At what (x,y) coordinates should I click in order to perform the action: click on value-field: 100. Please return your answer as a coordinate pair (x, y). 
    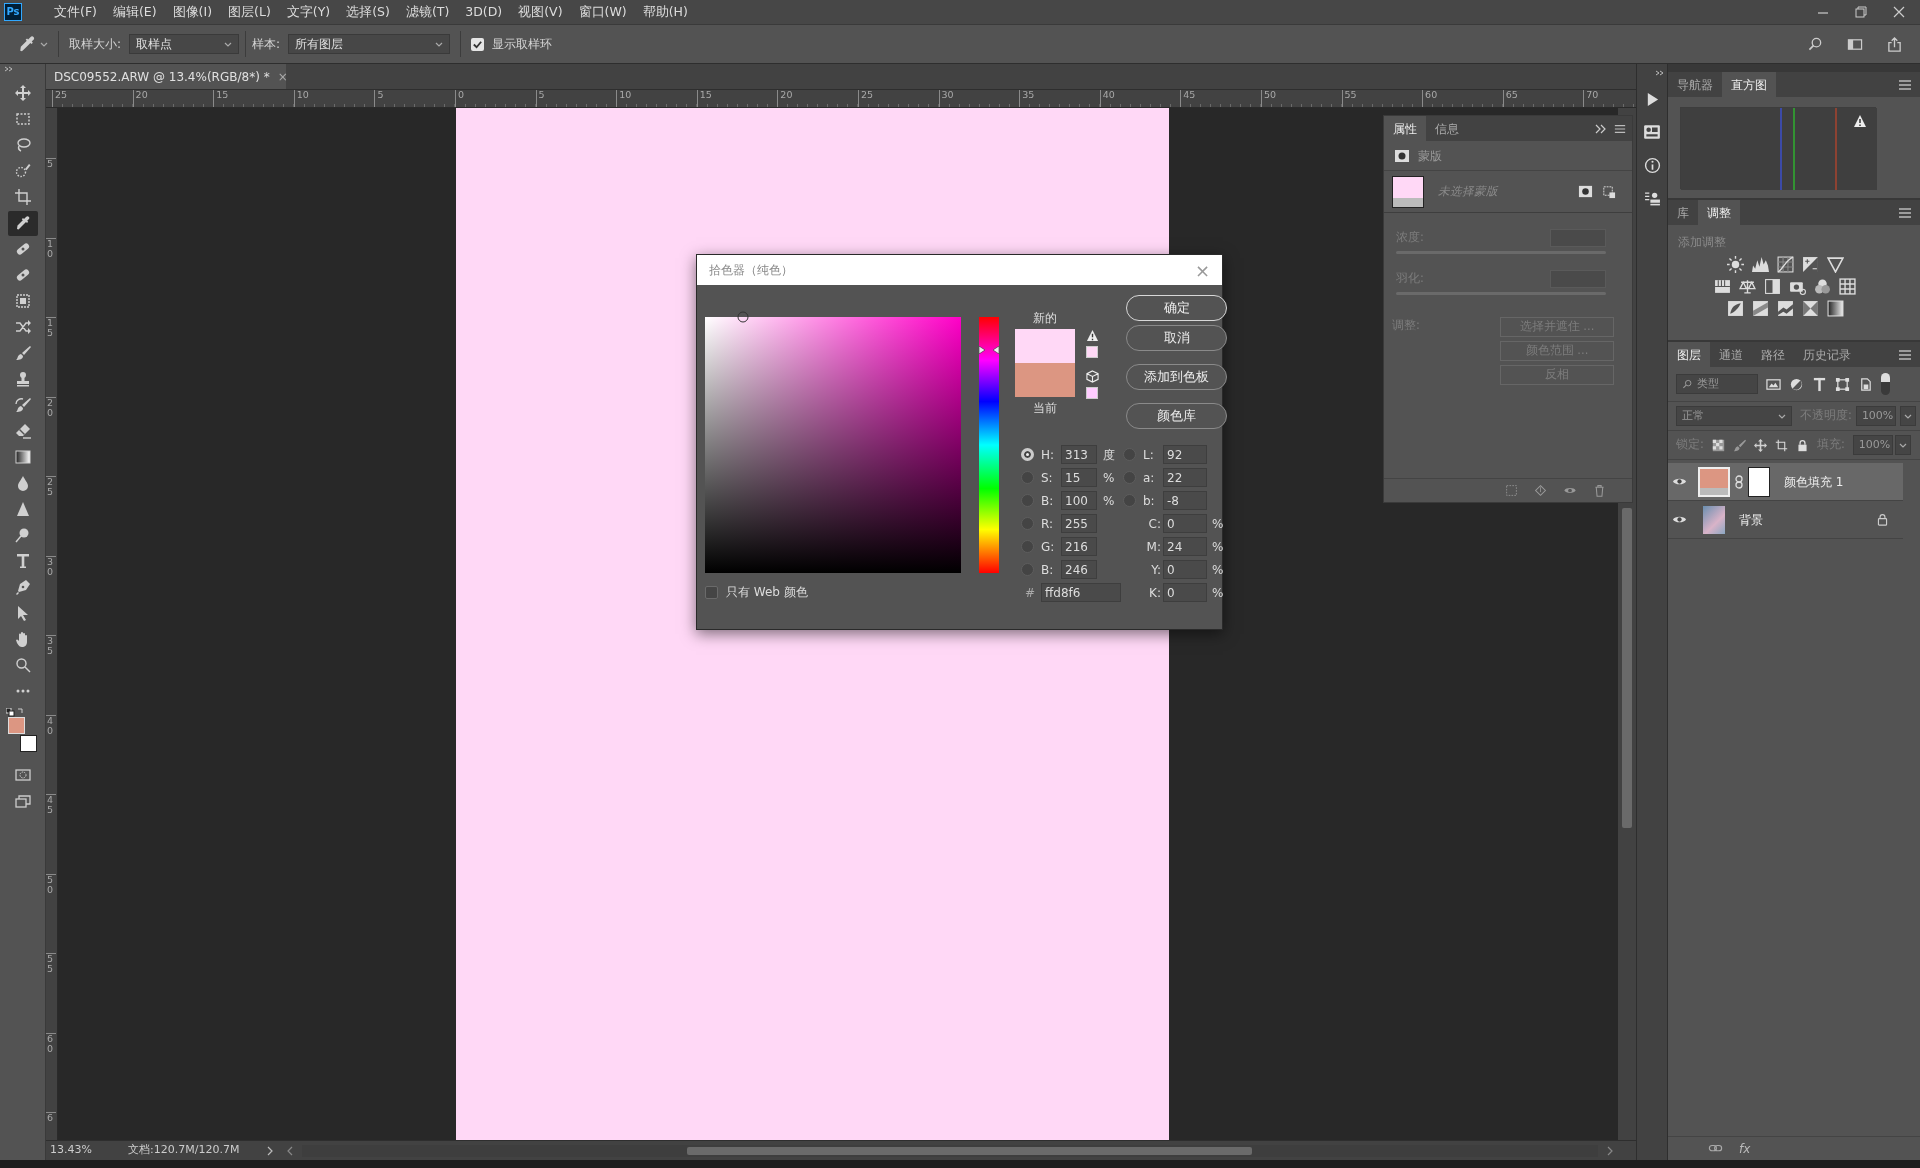
    Looking at the image, I should click on (1079, 500).